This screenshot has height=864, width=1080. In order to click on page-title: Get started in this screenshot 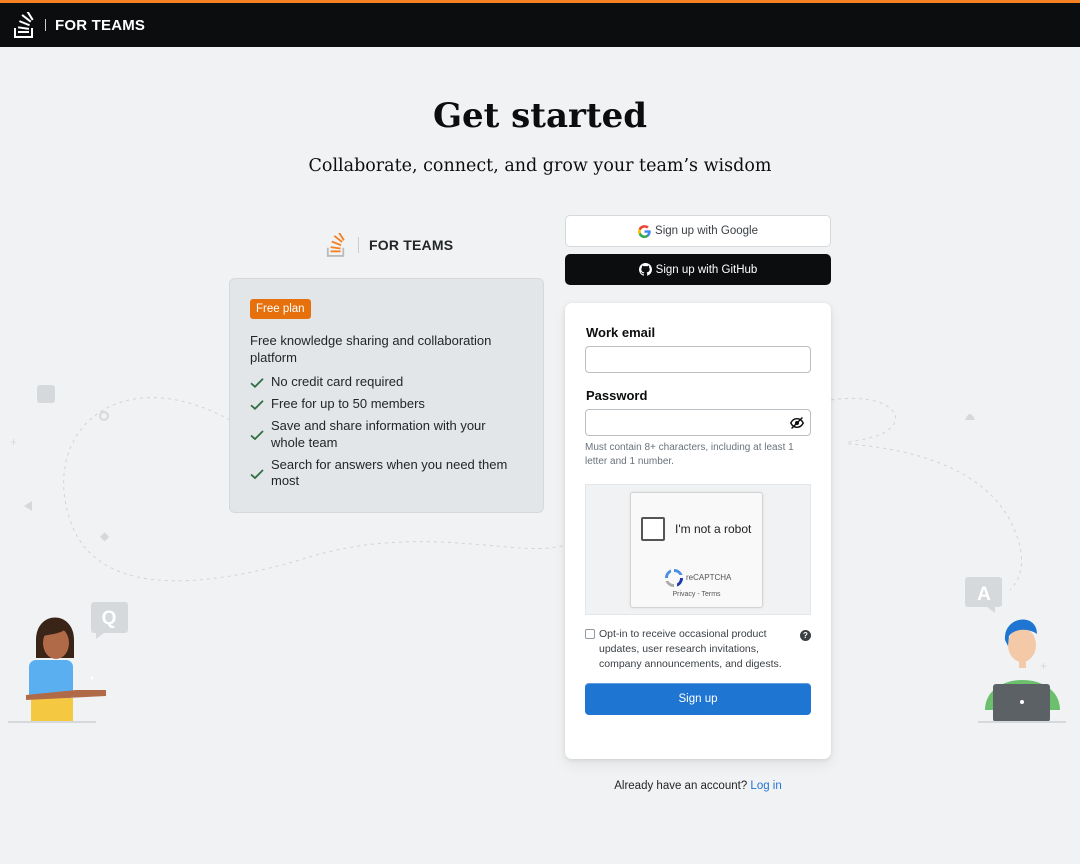, I will do `click(540, 116)`.